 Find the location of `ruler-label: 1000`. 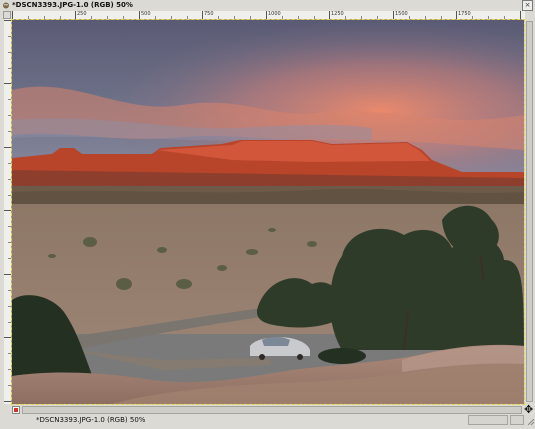

ruler-label: 1000 is located at coordinates (274, 14).